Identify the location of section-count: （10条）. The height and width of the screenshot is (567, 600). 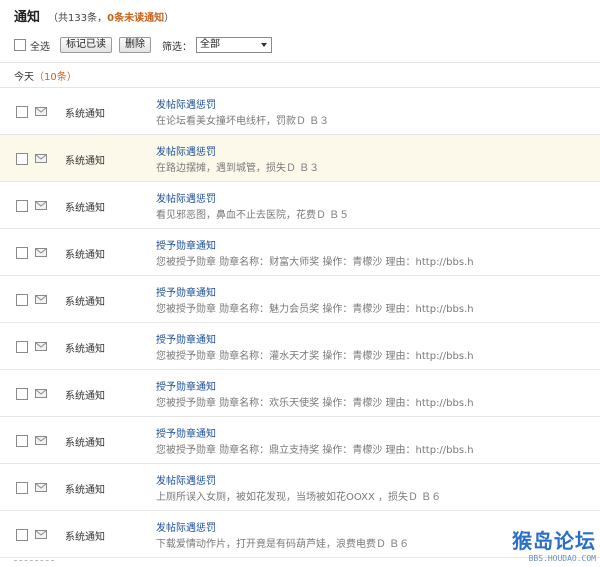
(55, 77).